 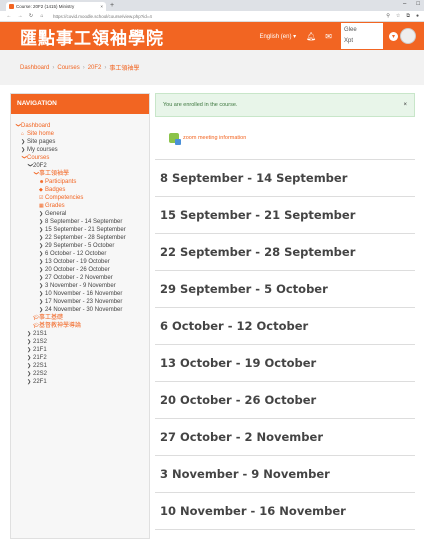 What do you see at coordinates (41, 142) in the screenshot?
I see `nav-item-label: Site pages` at bounding box center [41, 142].